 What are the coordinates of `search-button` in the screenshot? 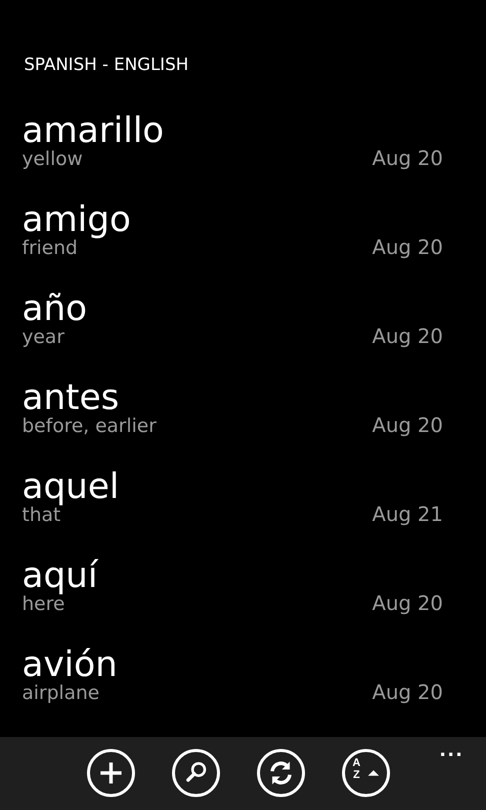 It's located at (196, 773).